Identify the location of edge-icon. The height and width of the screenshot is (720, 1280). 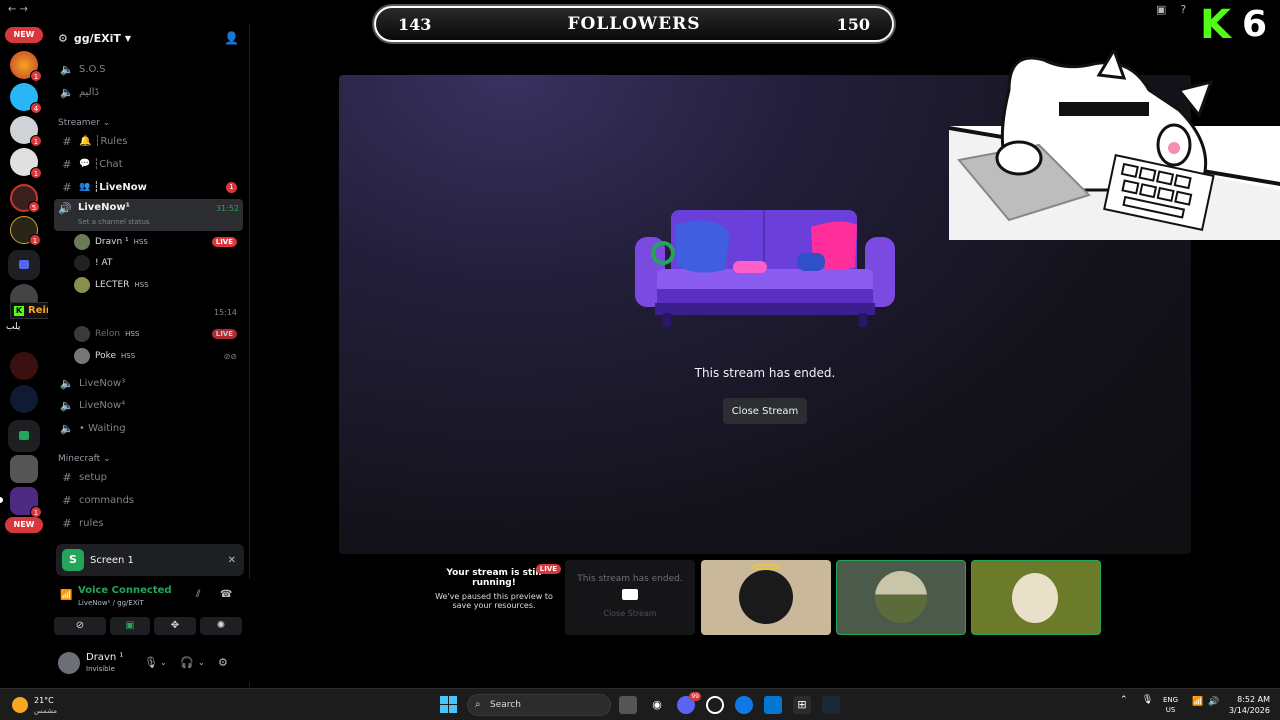
(744, 705).